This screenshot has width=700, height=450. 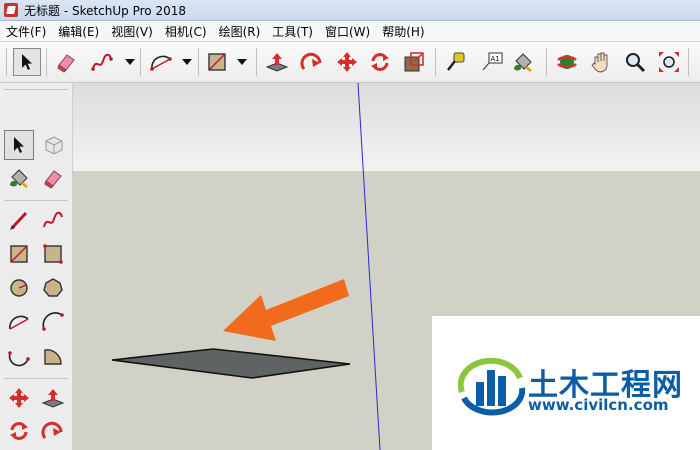 What do you see at coordinates (350, 10) in the screenshot?
I see `title-bar: 无标题 - SketchUp Pro 2018` at bounding box center [350, 10].